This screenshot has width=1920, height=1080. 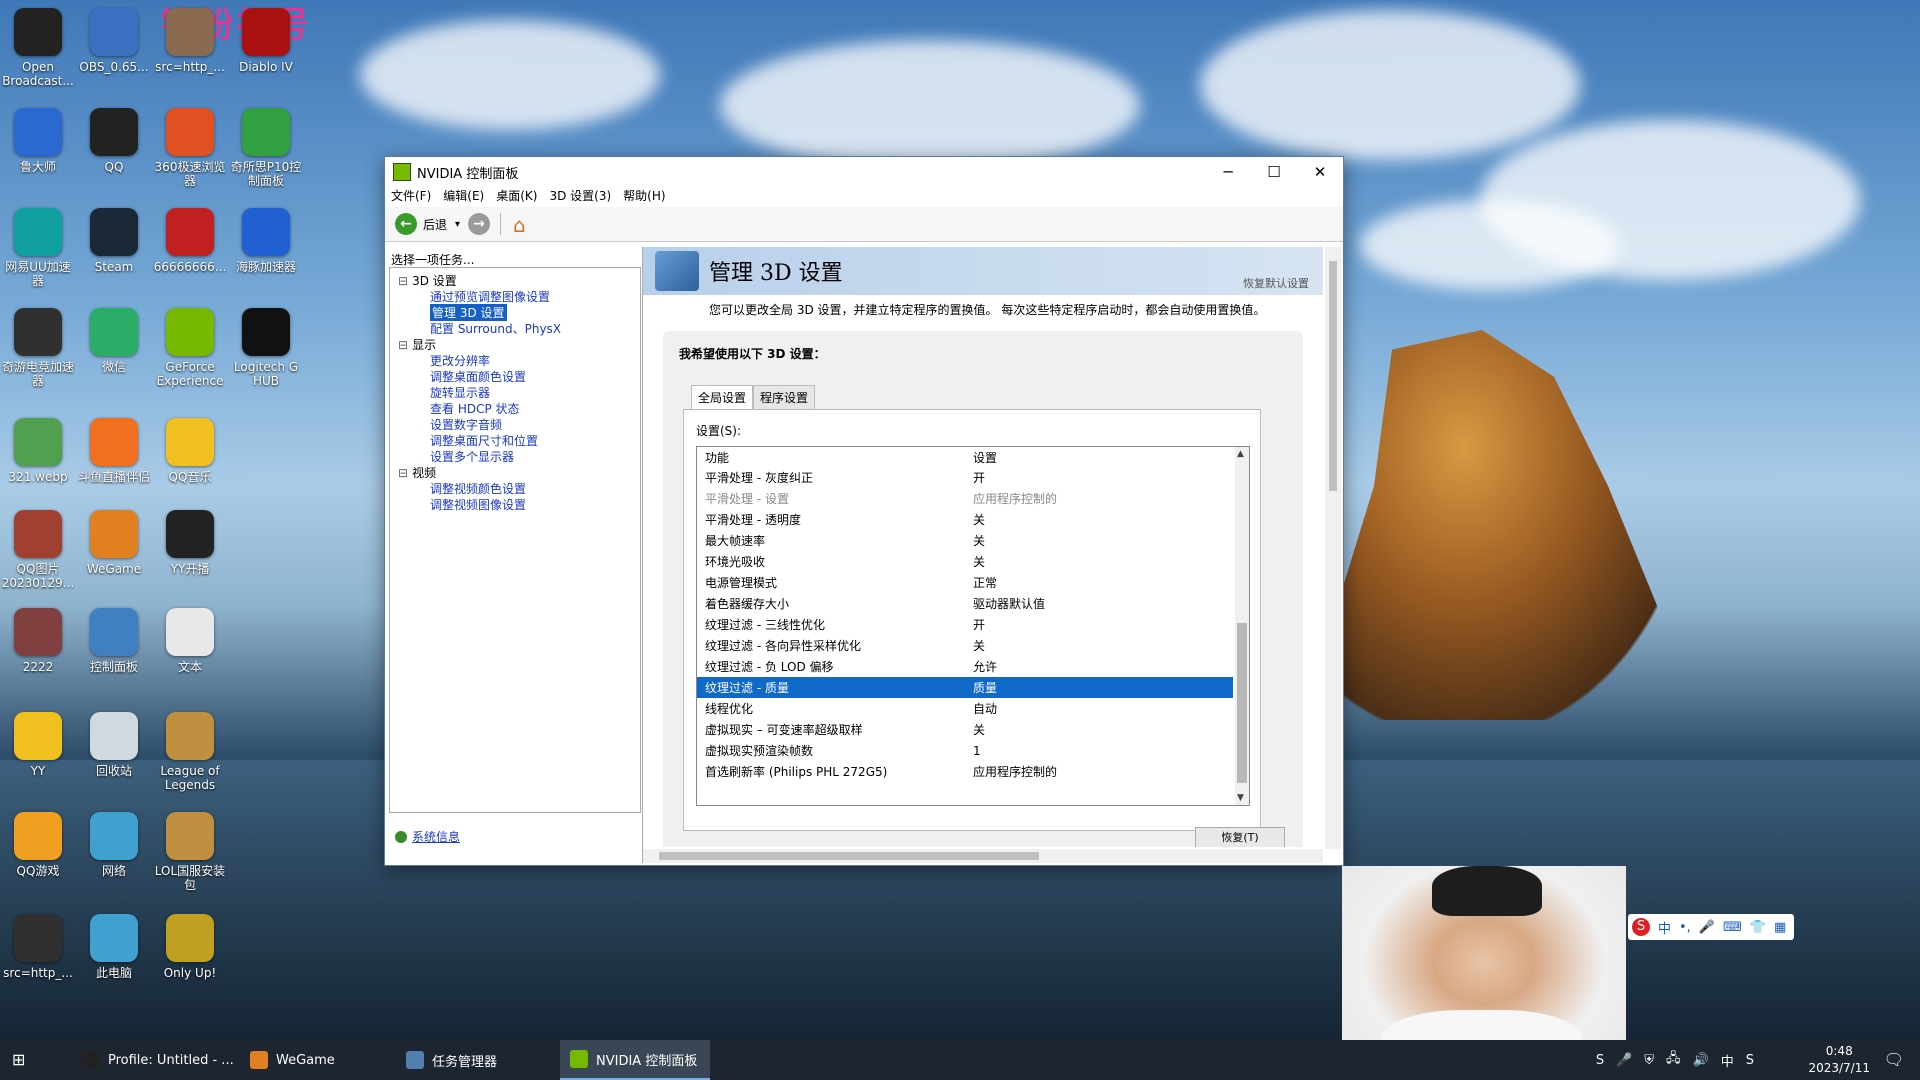 What do you see at coordinates (1600, 1060) in the screenshot?
I see `tray-sogou-icon: S` at bounding box center [1600, 1060].